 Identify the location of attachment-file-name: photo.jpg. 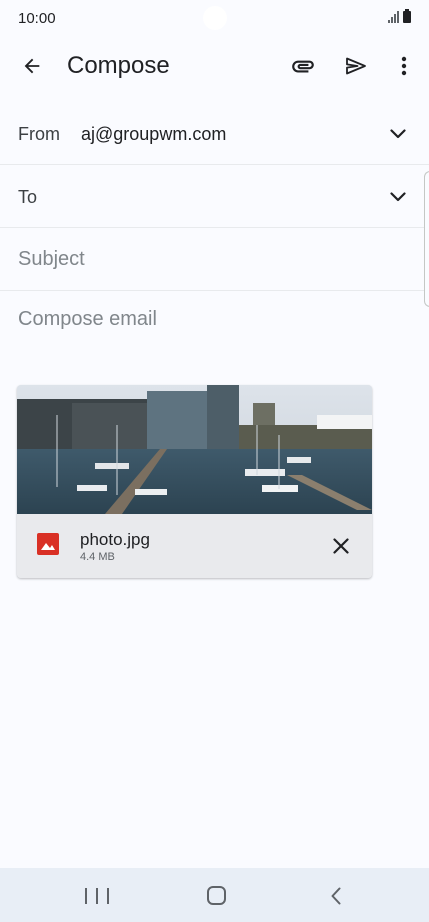
(115, 539).